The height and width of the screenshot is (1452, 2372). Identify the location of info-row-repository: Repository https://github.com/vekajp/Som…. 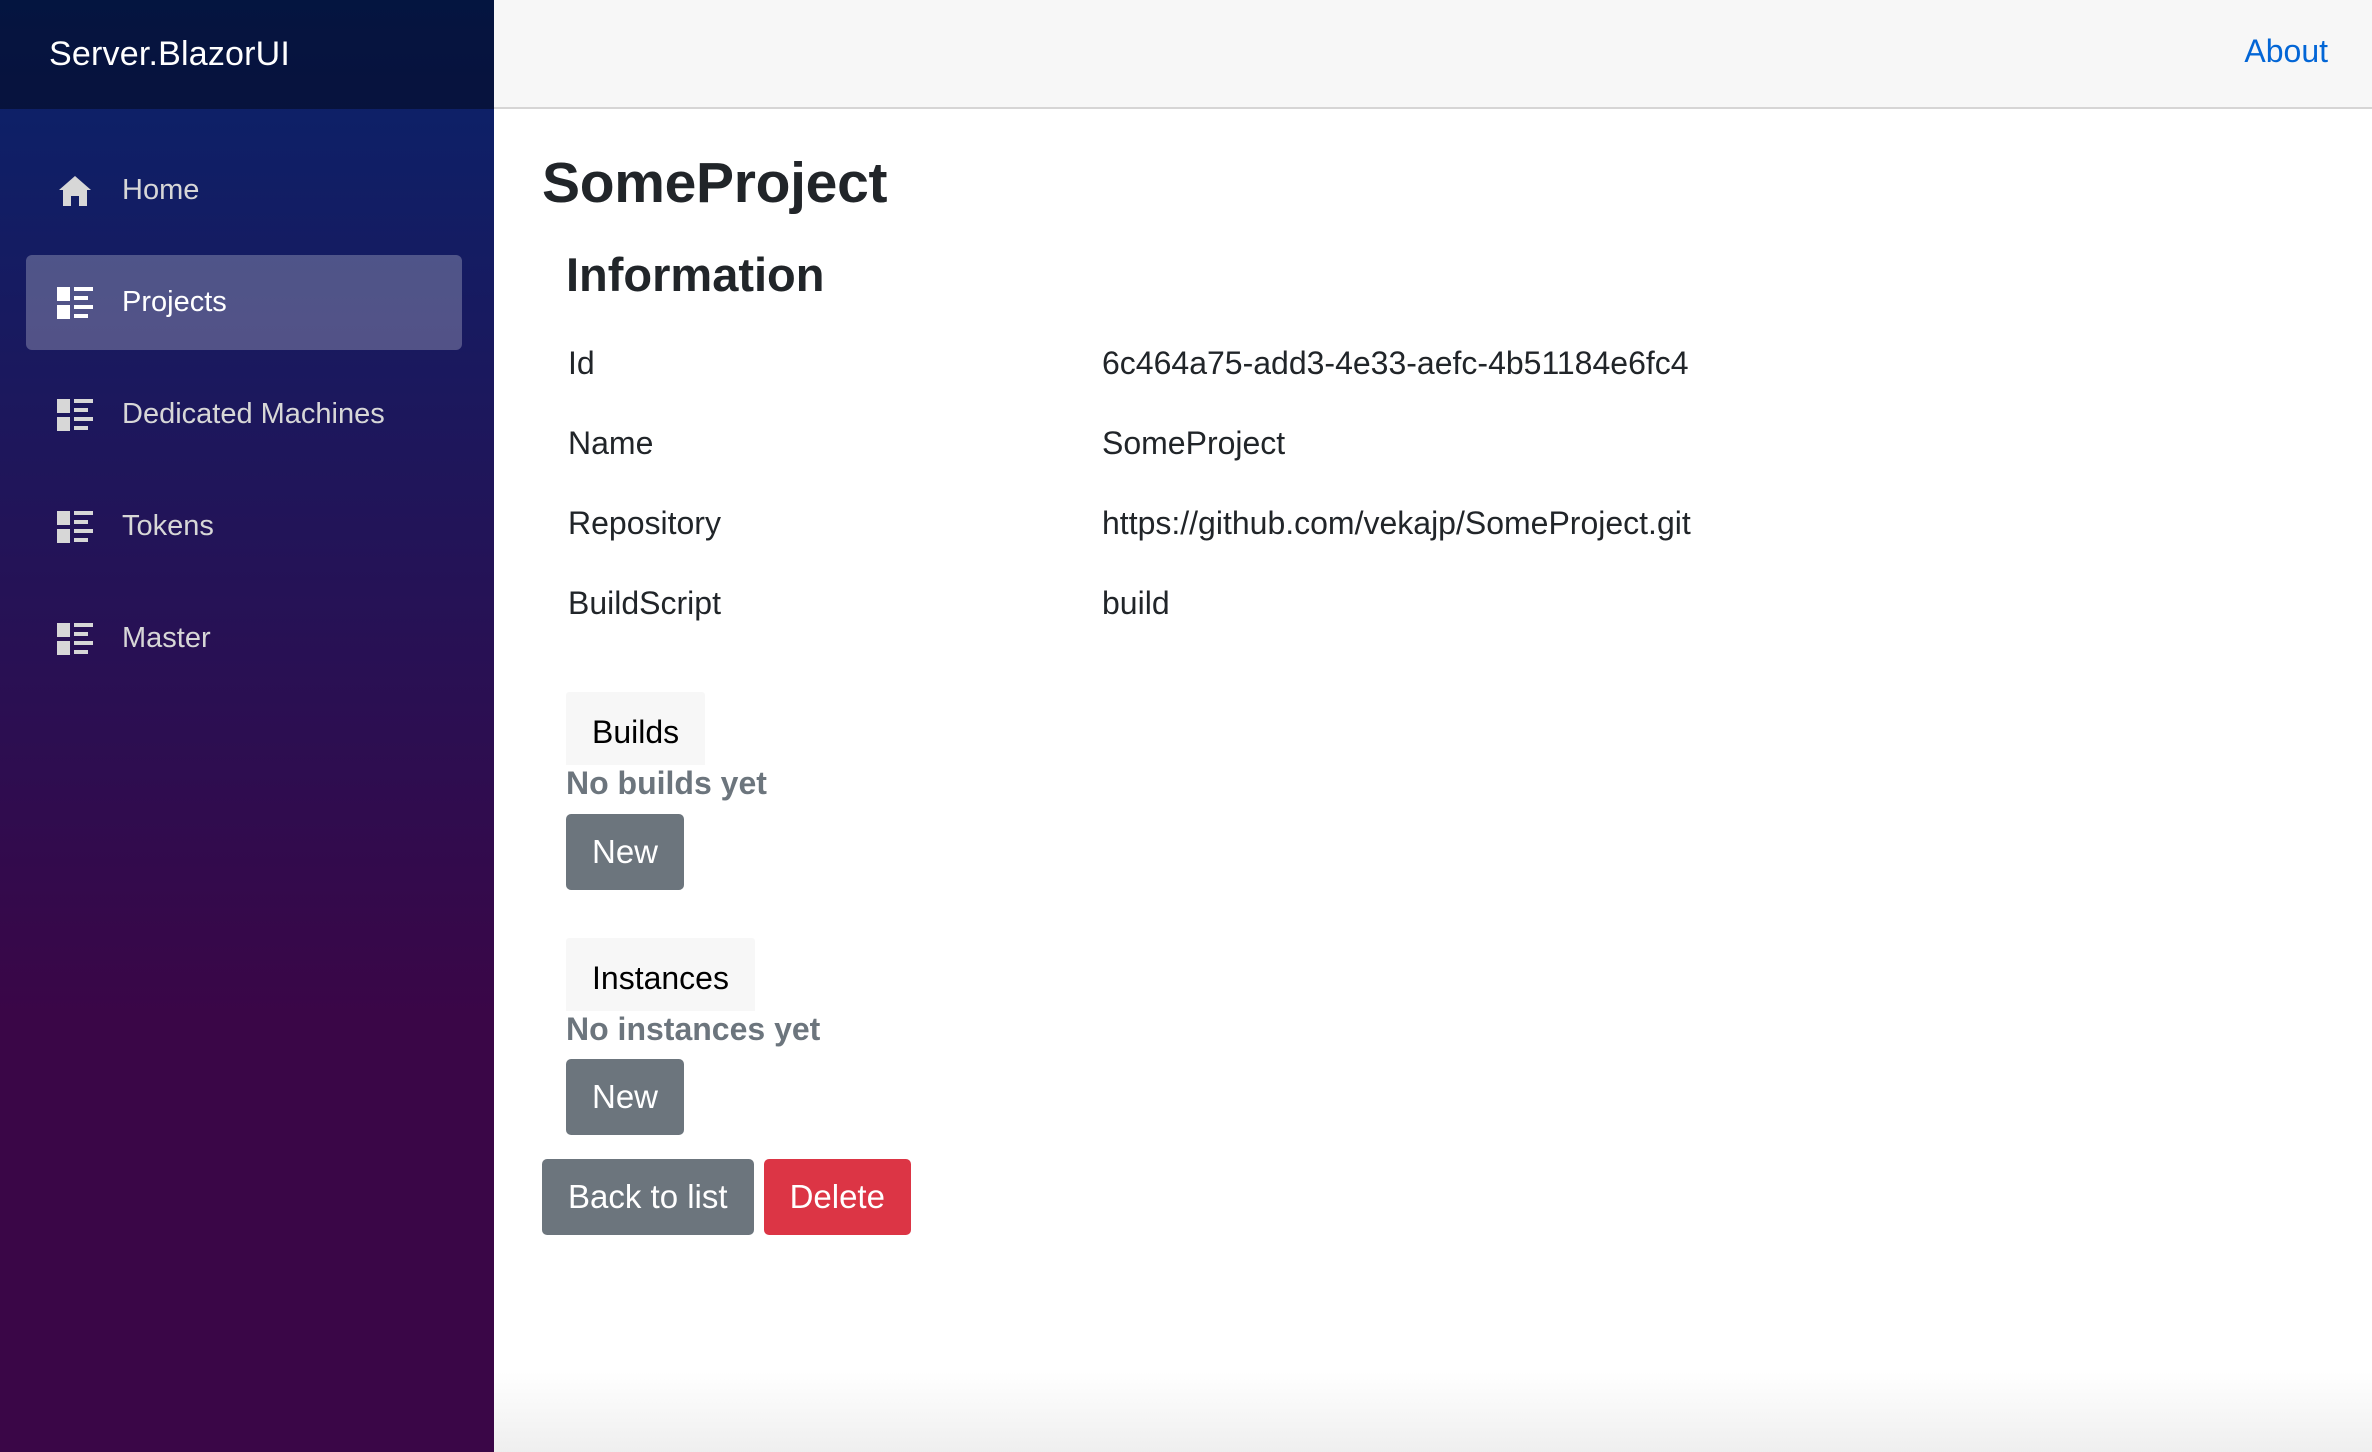
(1445, 524).